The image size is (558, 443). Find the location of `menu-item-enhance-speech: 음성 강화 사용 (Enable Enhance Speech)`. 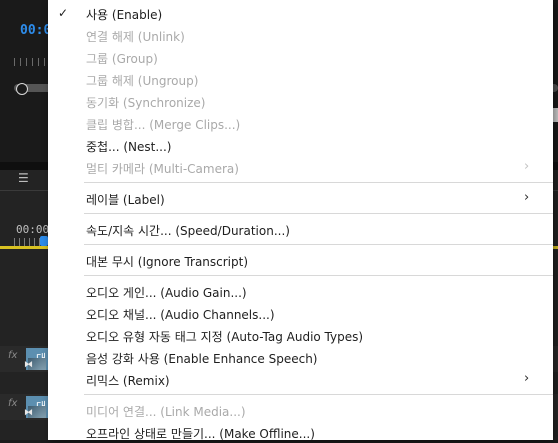

menu-item-enhance-speech: 음성 강화 사용 (Enable Enhance Speech) is located at coordinates (300, 357).